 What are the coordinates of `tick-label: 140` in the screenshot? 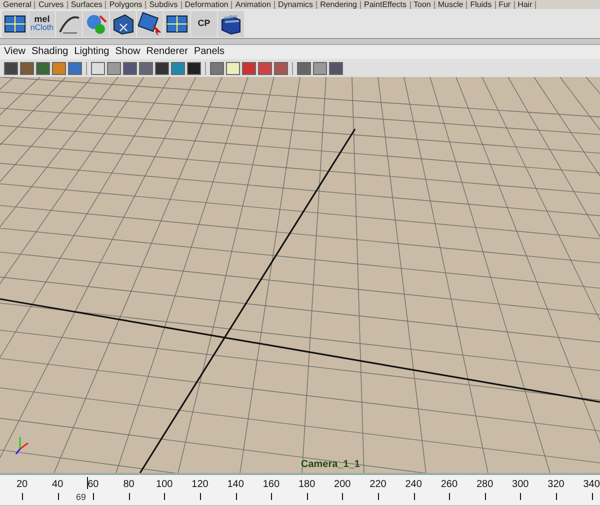 It's located at (235, 485).